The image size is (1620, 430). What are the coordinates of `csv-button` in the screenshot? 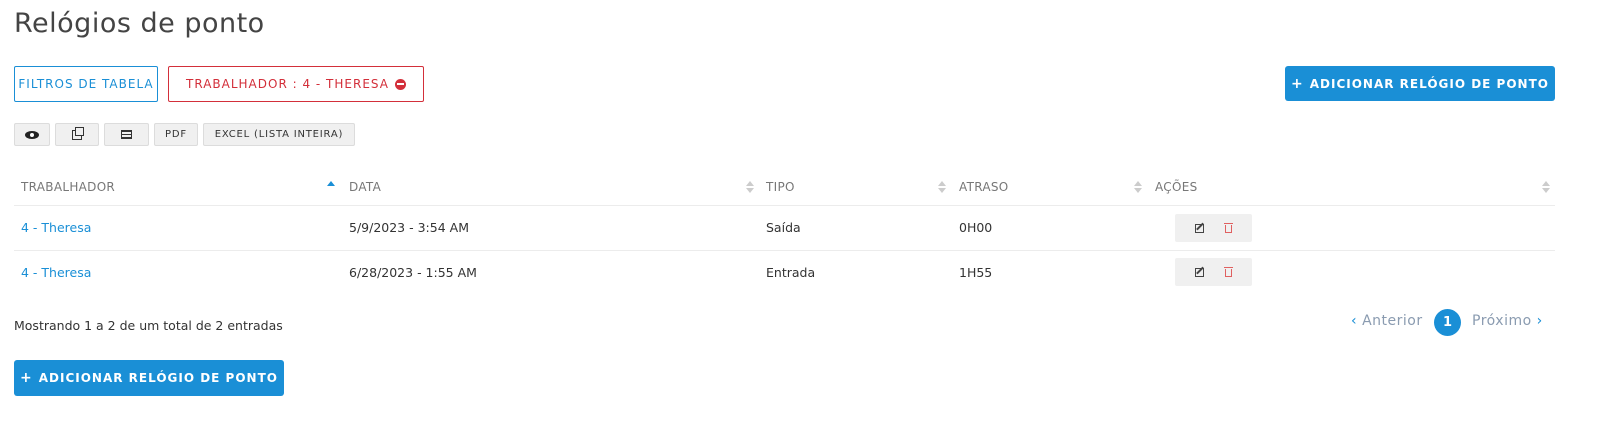 It's located at (126, 134).